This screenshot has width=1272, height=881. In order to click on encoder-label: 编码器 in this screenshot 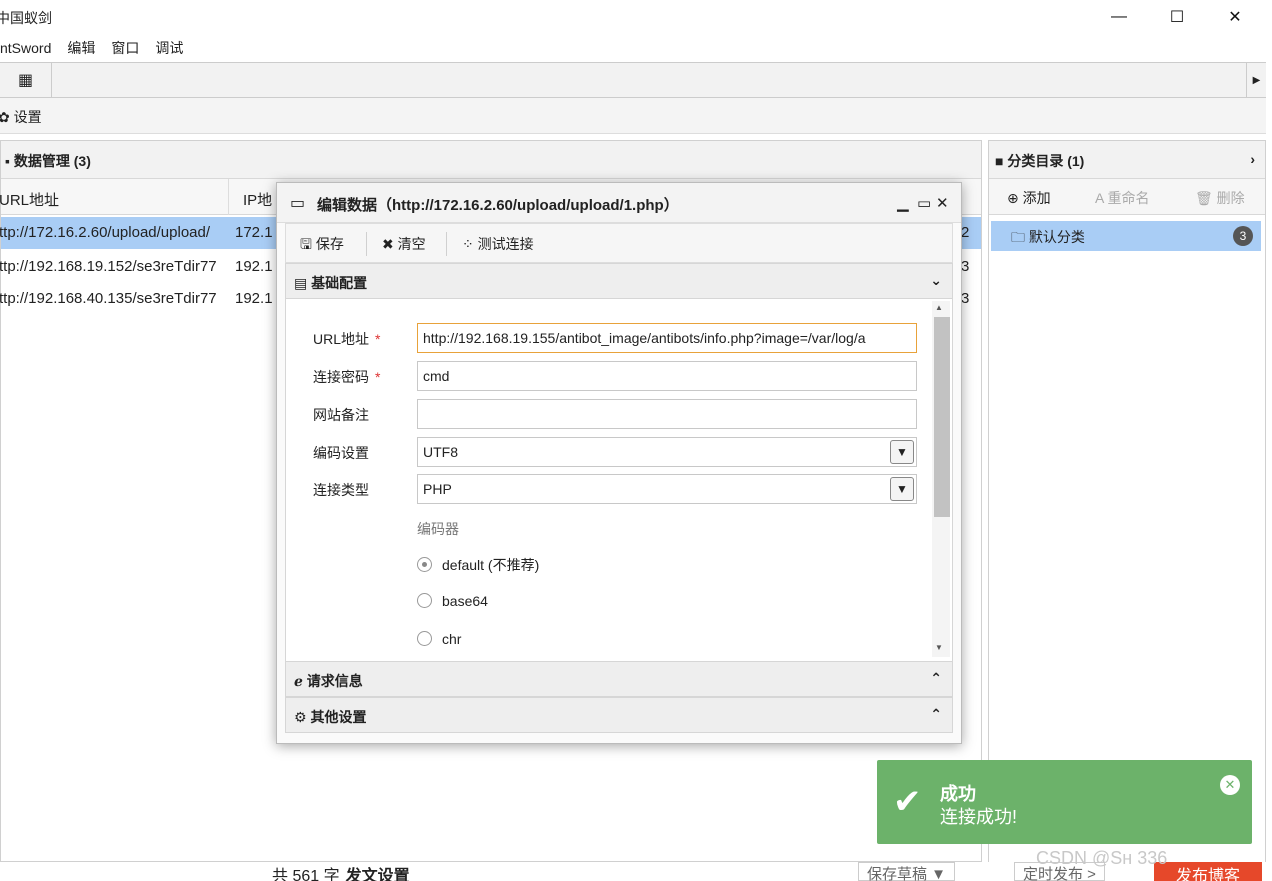, I will do `click(438, 529)`.